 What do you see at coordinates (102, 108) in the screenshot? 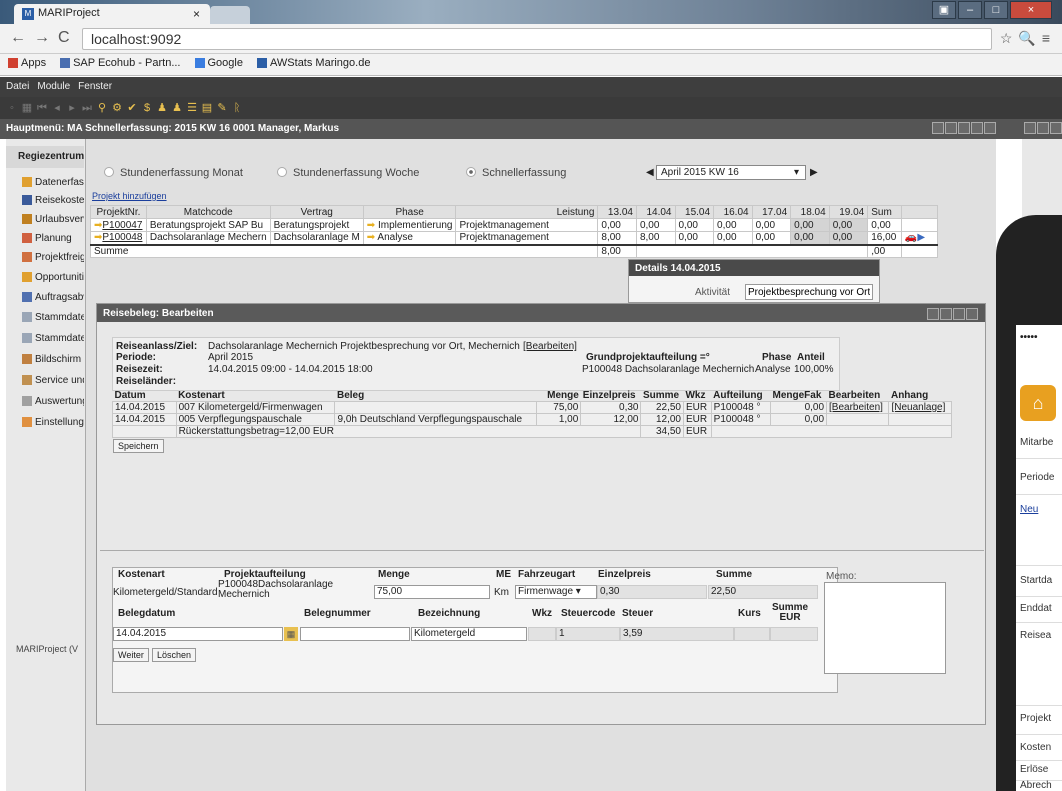
I see `toolbar-search-icon: ⚲` at bounding box center [102, 108].